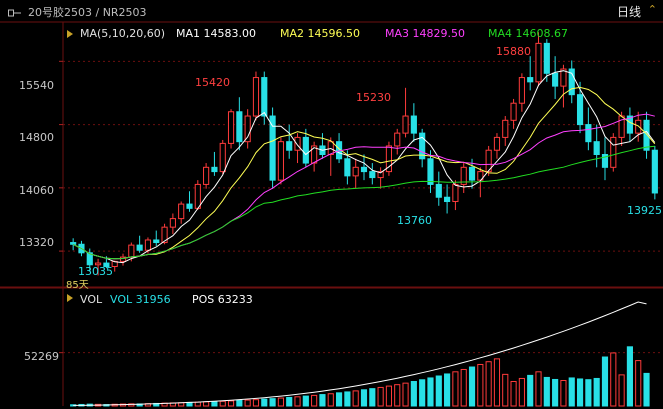 The height and width of the screenshot is (409, 663). I want to click on ma2-legend: MA2 14596.50, so click(320, 33).